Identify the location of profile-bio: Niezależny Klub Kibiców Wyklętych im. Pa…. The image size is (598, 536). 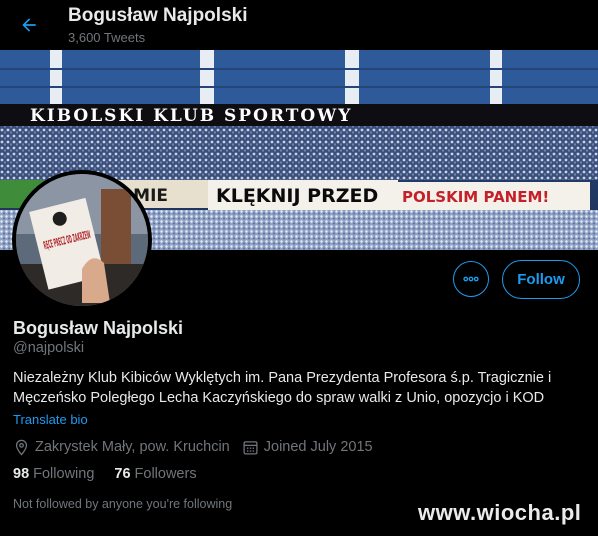
(282, 388).